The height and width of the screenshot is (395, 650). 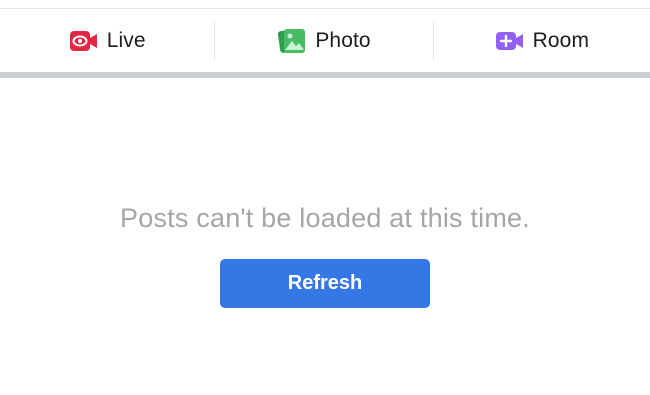 What do you see at coordinates (561, 40) in the screenshot?
I see `room-label: Room` at bounding box center [561, 40].